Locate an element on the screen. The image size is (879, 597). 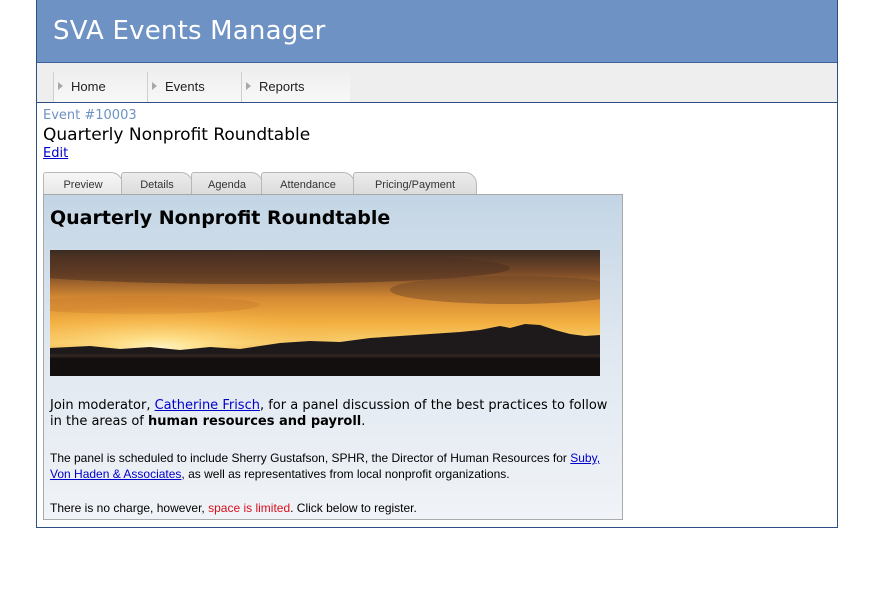
event-title: Quarterly Nonprofit Roundtable is located at coordinates (177, 135).